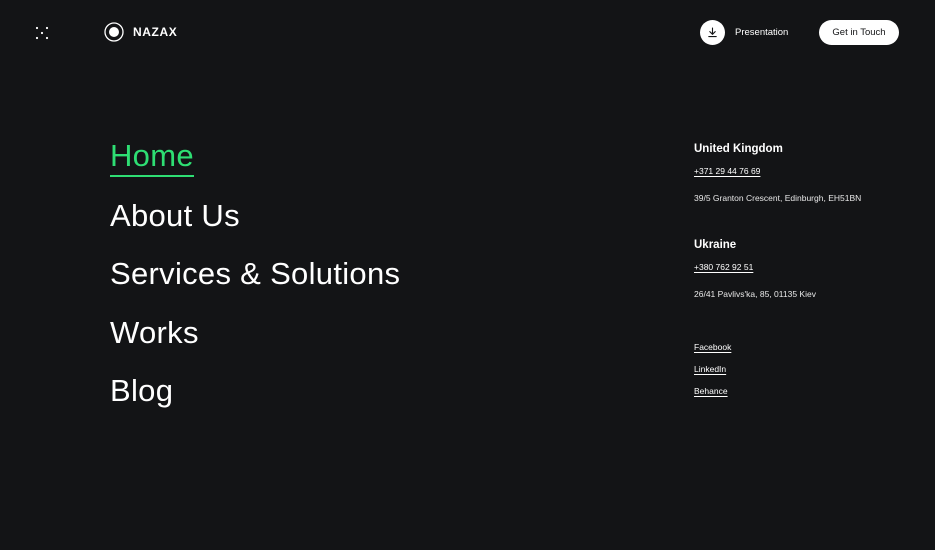  I want to click on office-address: 26/41 Pavlivs'ka, 85, 01135 Kiev, so click(755, 294).